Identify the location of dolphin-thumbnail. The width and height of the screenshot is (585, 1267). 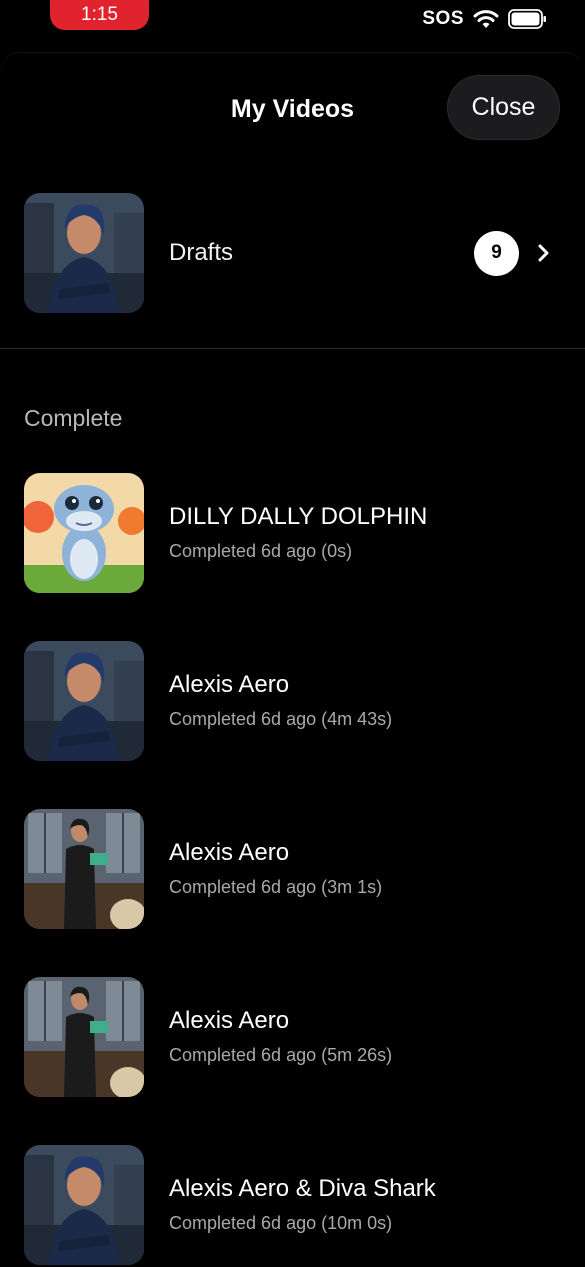
(84, 533).